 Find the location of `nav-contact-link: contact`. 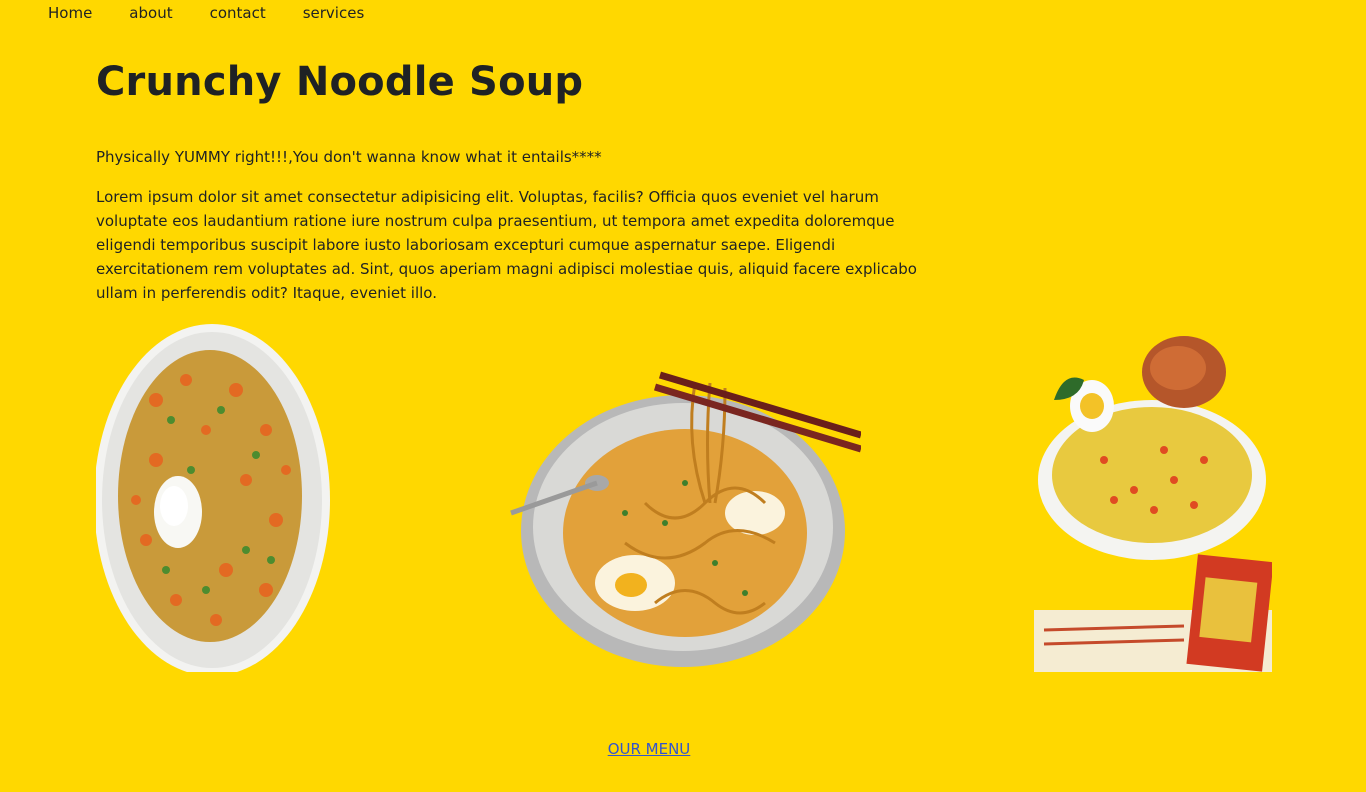

nav-contact-link: contact is located at coordinates (238, 13).